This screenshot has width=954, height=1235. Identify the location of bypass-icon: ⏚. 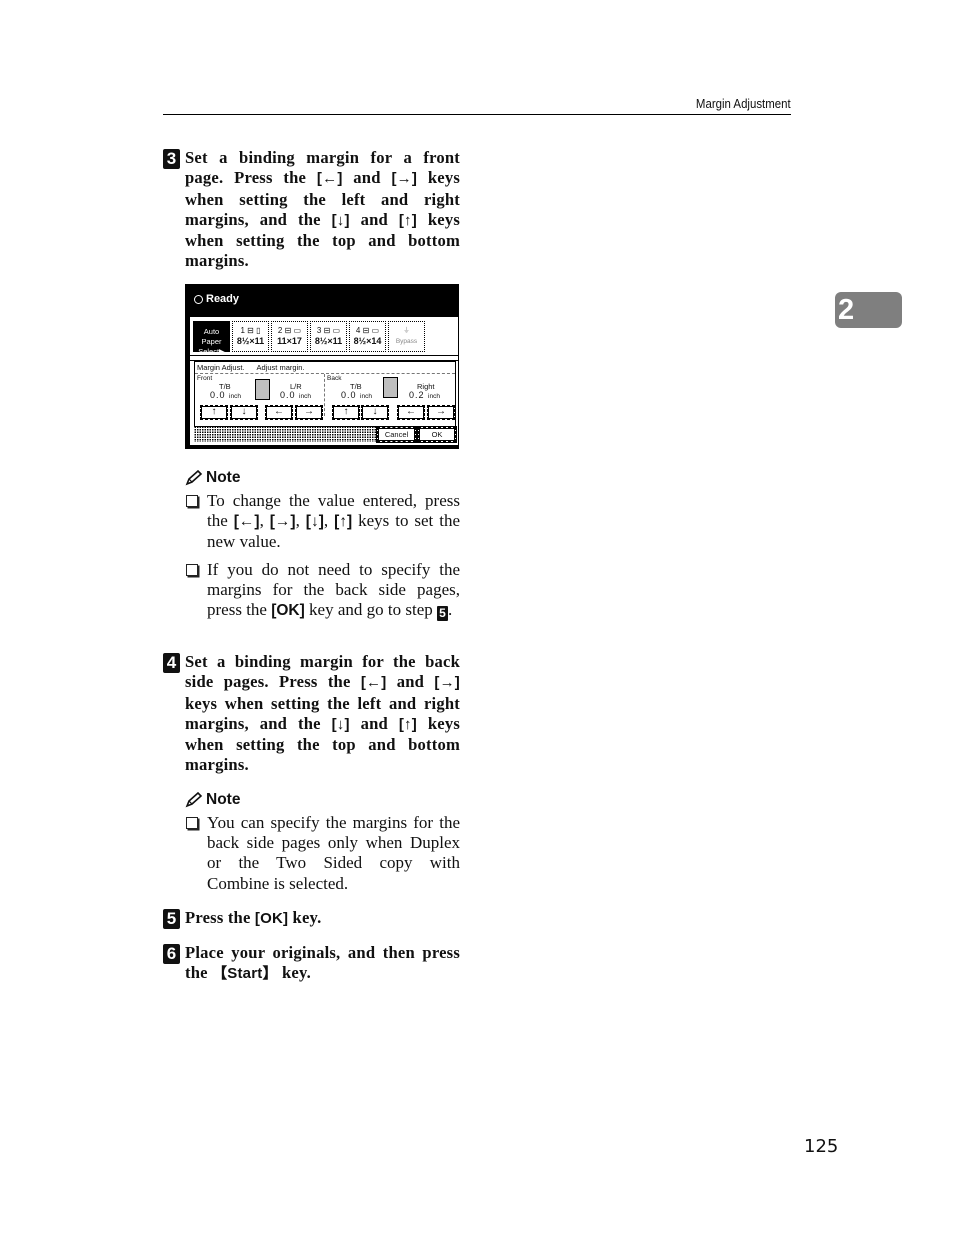
(406, 330).